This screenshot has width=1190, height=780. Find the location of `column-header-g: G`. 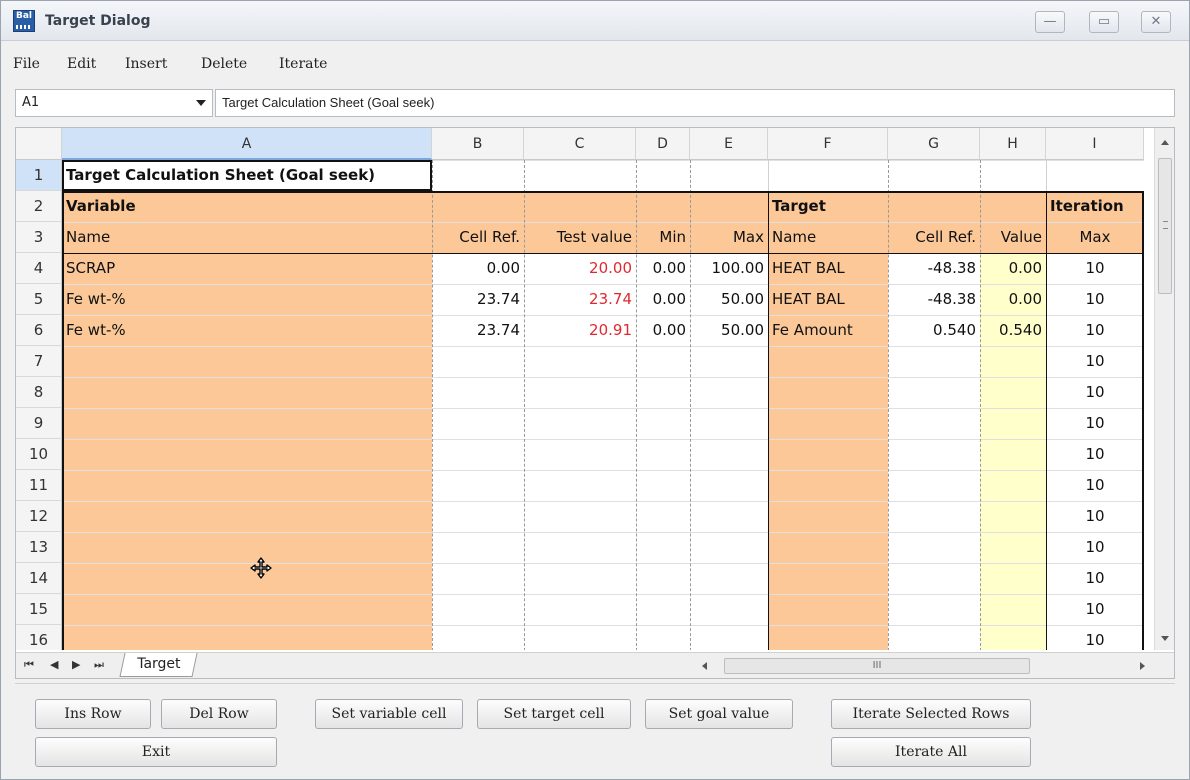

column-header-g: G is located at coordinates (934, 144).